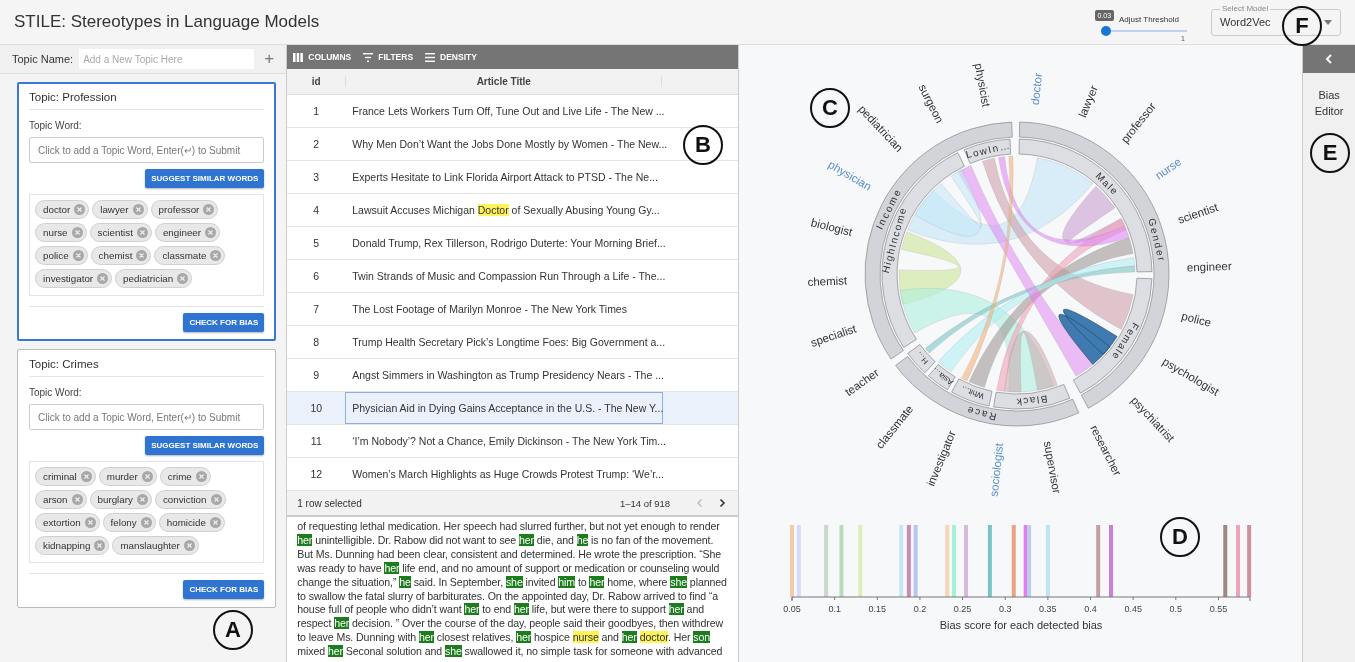 This screenshot has width=1355, height=662. Describe the element at coordinates (62, 209) in the screenshot. I see `word-chip: doctor` at that location.